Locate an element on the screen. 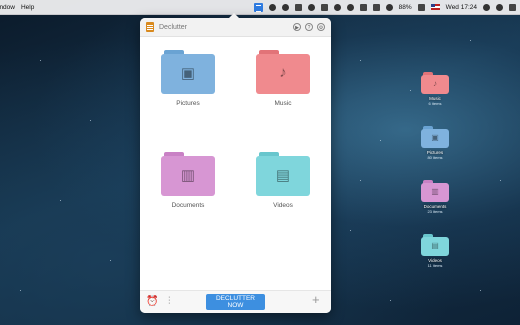 This screenshot has height=325, width=520. volume-icon is located at coordinates (389, 7).